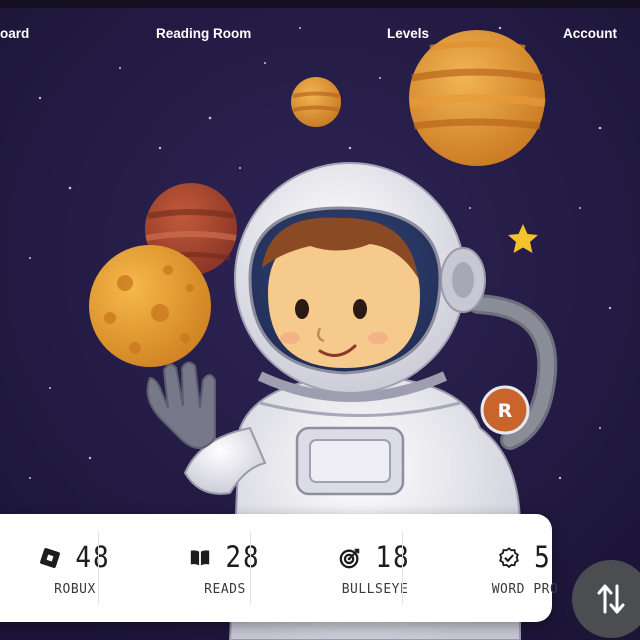 The height and width of the screenshot is (640, 640). I want to click on stat-reads: 28 READS, so click(225, 568).